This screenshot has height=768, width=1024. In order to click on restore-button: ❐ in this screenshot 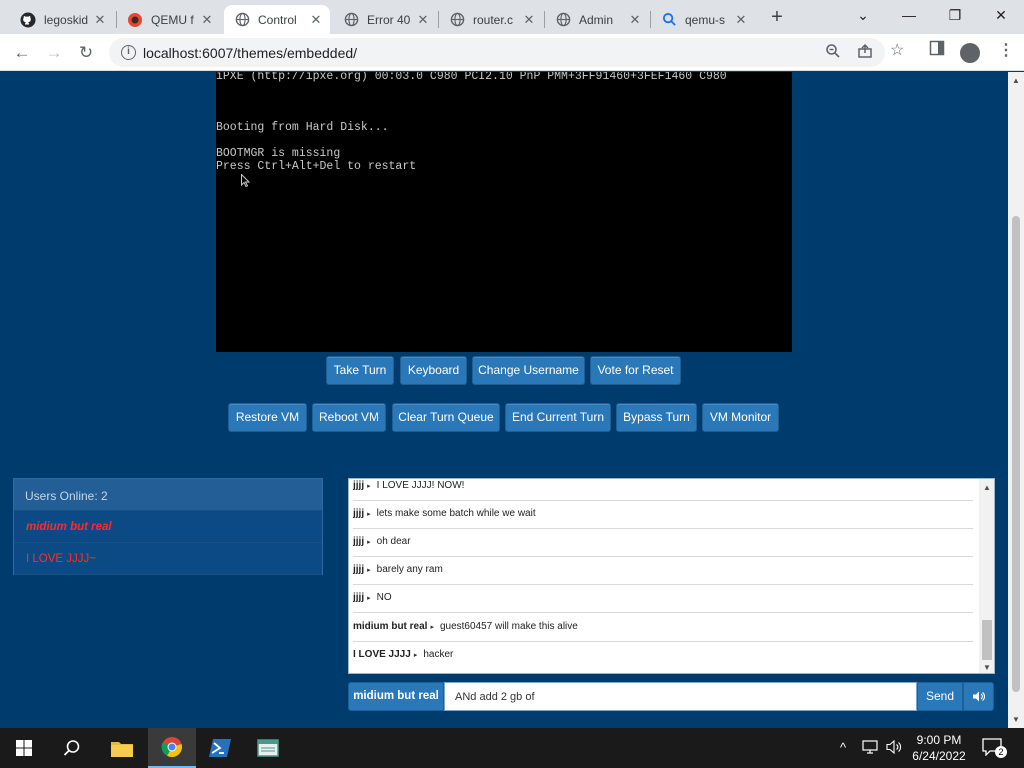, I will do `click(955, 15)`.